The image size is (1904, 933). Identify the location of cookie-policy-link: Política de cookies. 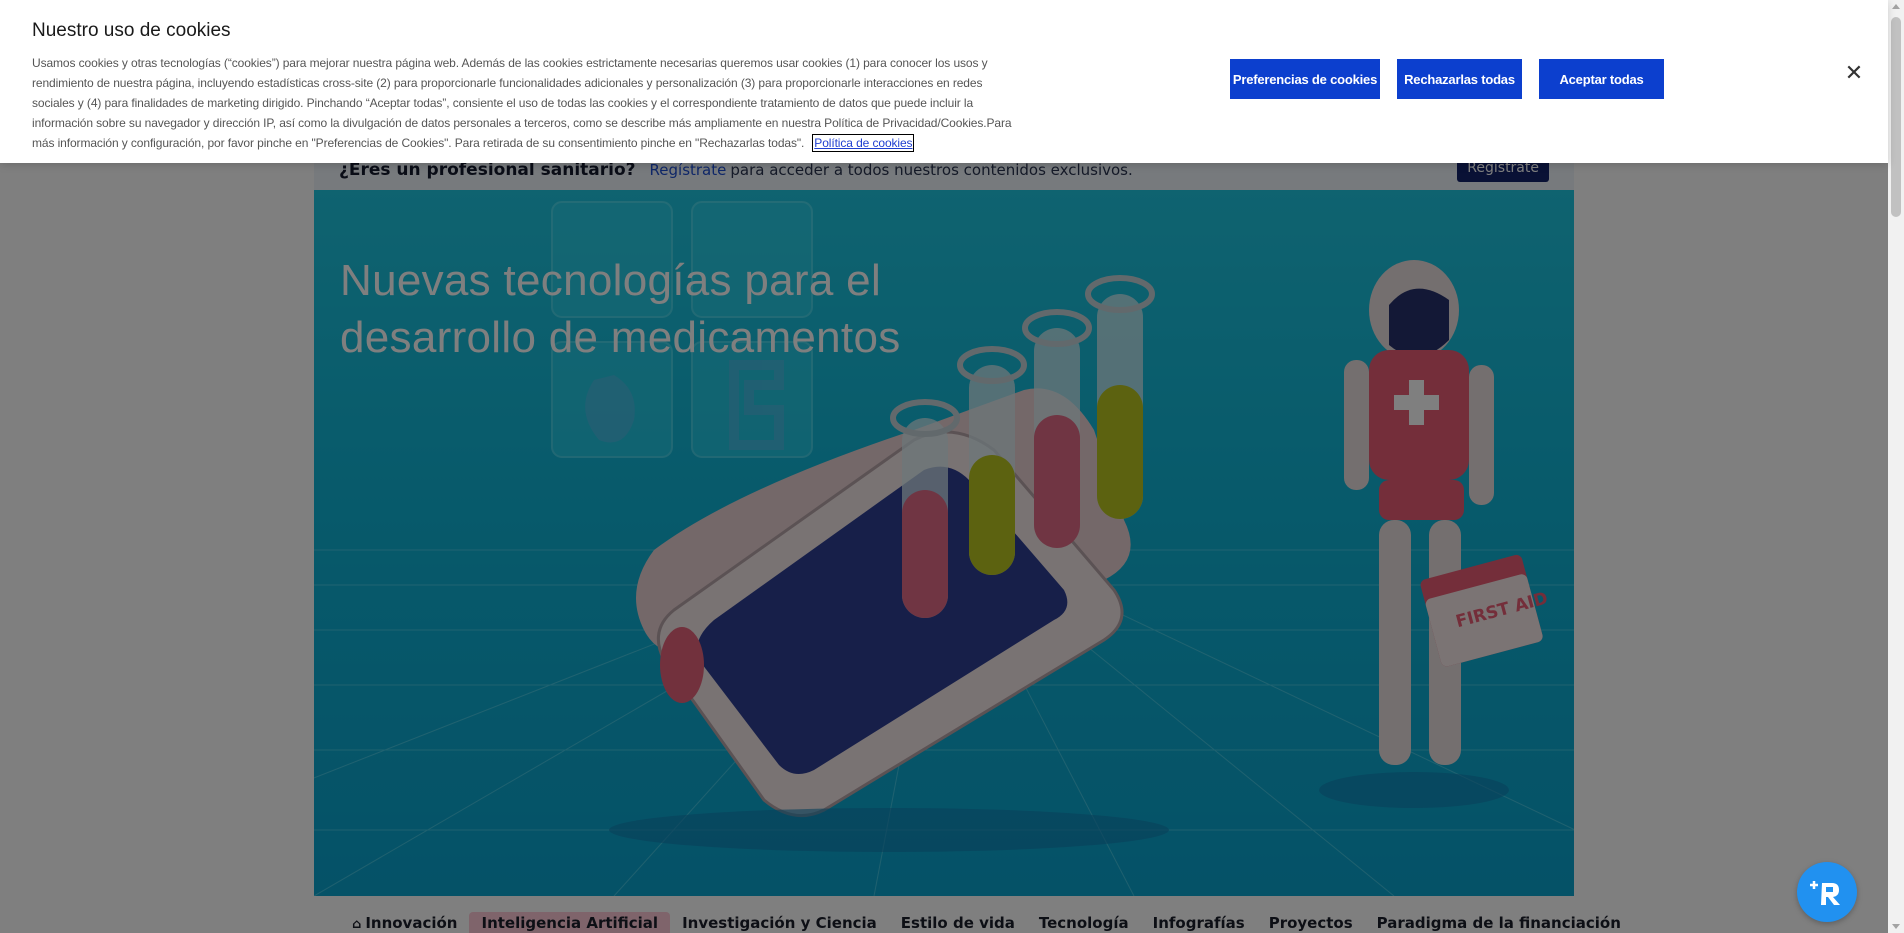
(863, 143).